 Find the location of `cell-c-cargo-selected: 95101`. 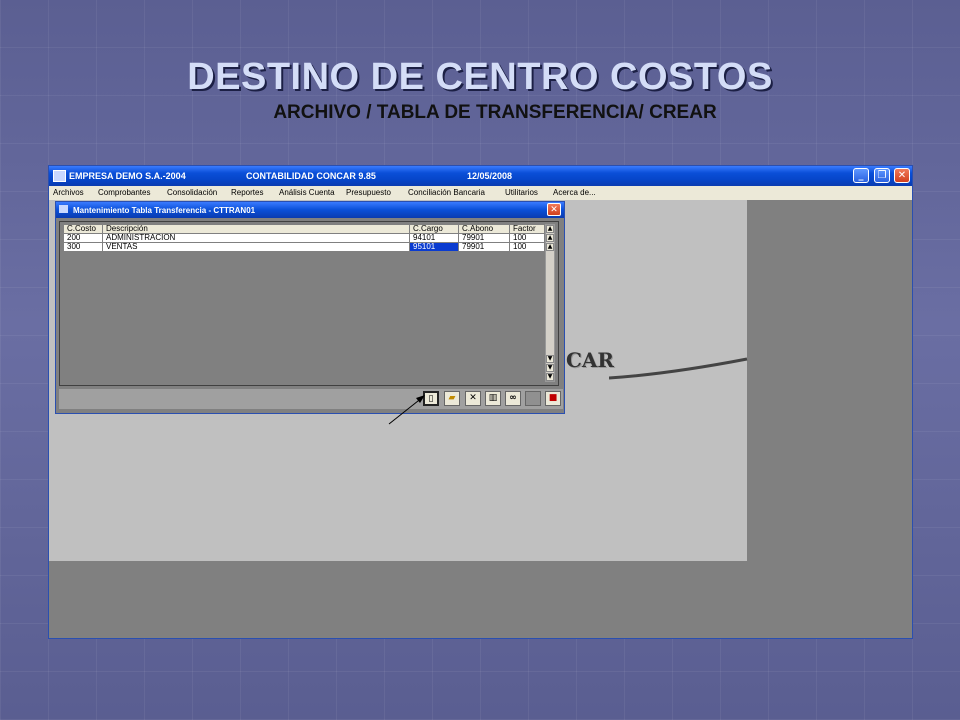

cell-c-cargo-selected: 95101 is located at coordinates (434, 247).